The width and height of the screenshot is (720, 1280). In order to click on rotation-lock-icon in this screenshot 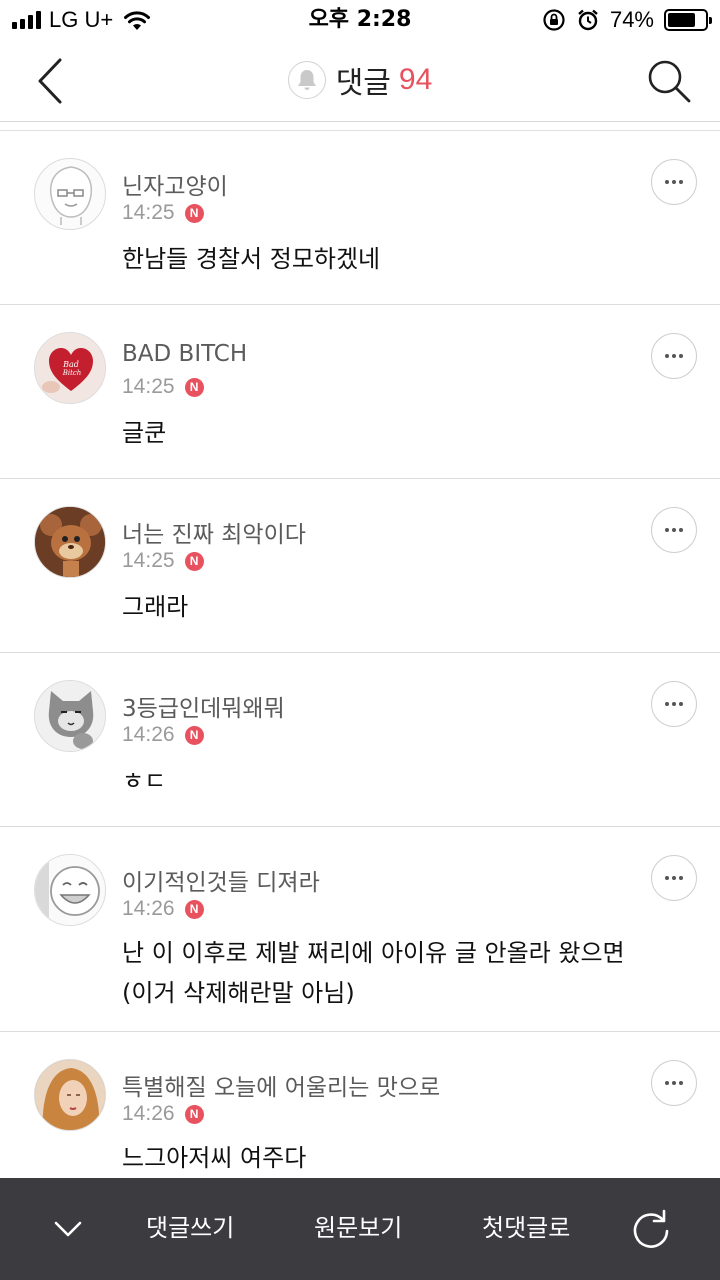, I will do `click(554, 20)`.